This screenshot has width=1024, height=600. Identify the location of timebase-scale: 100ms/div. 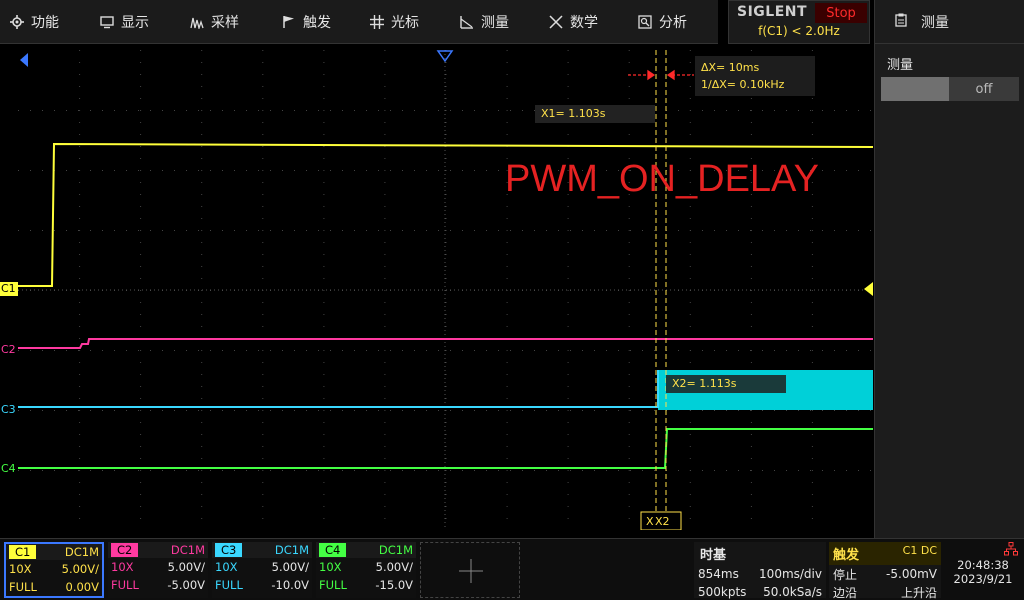
(790, 574).